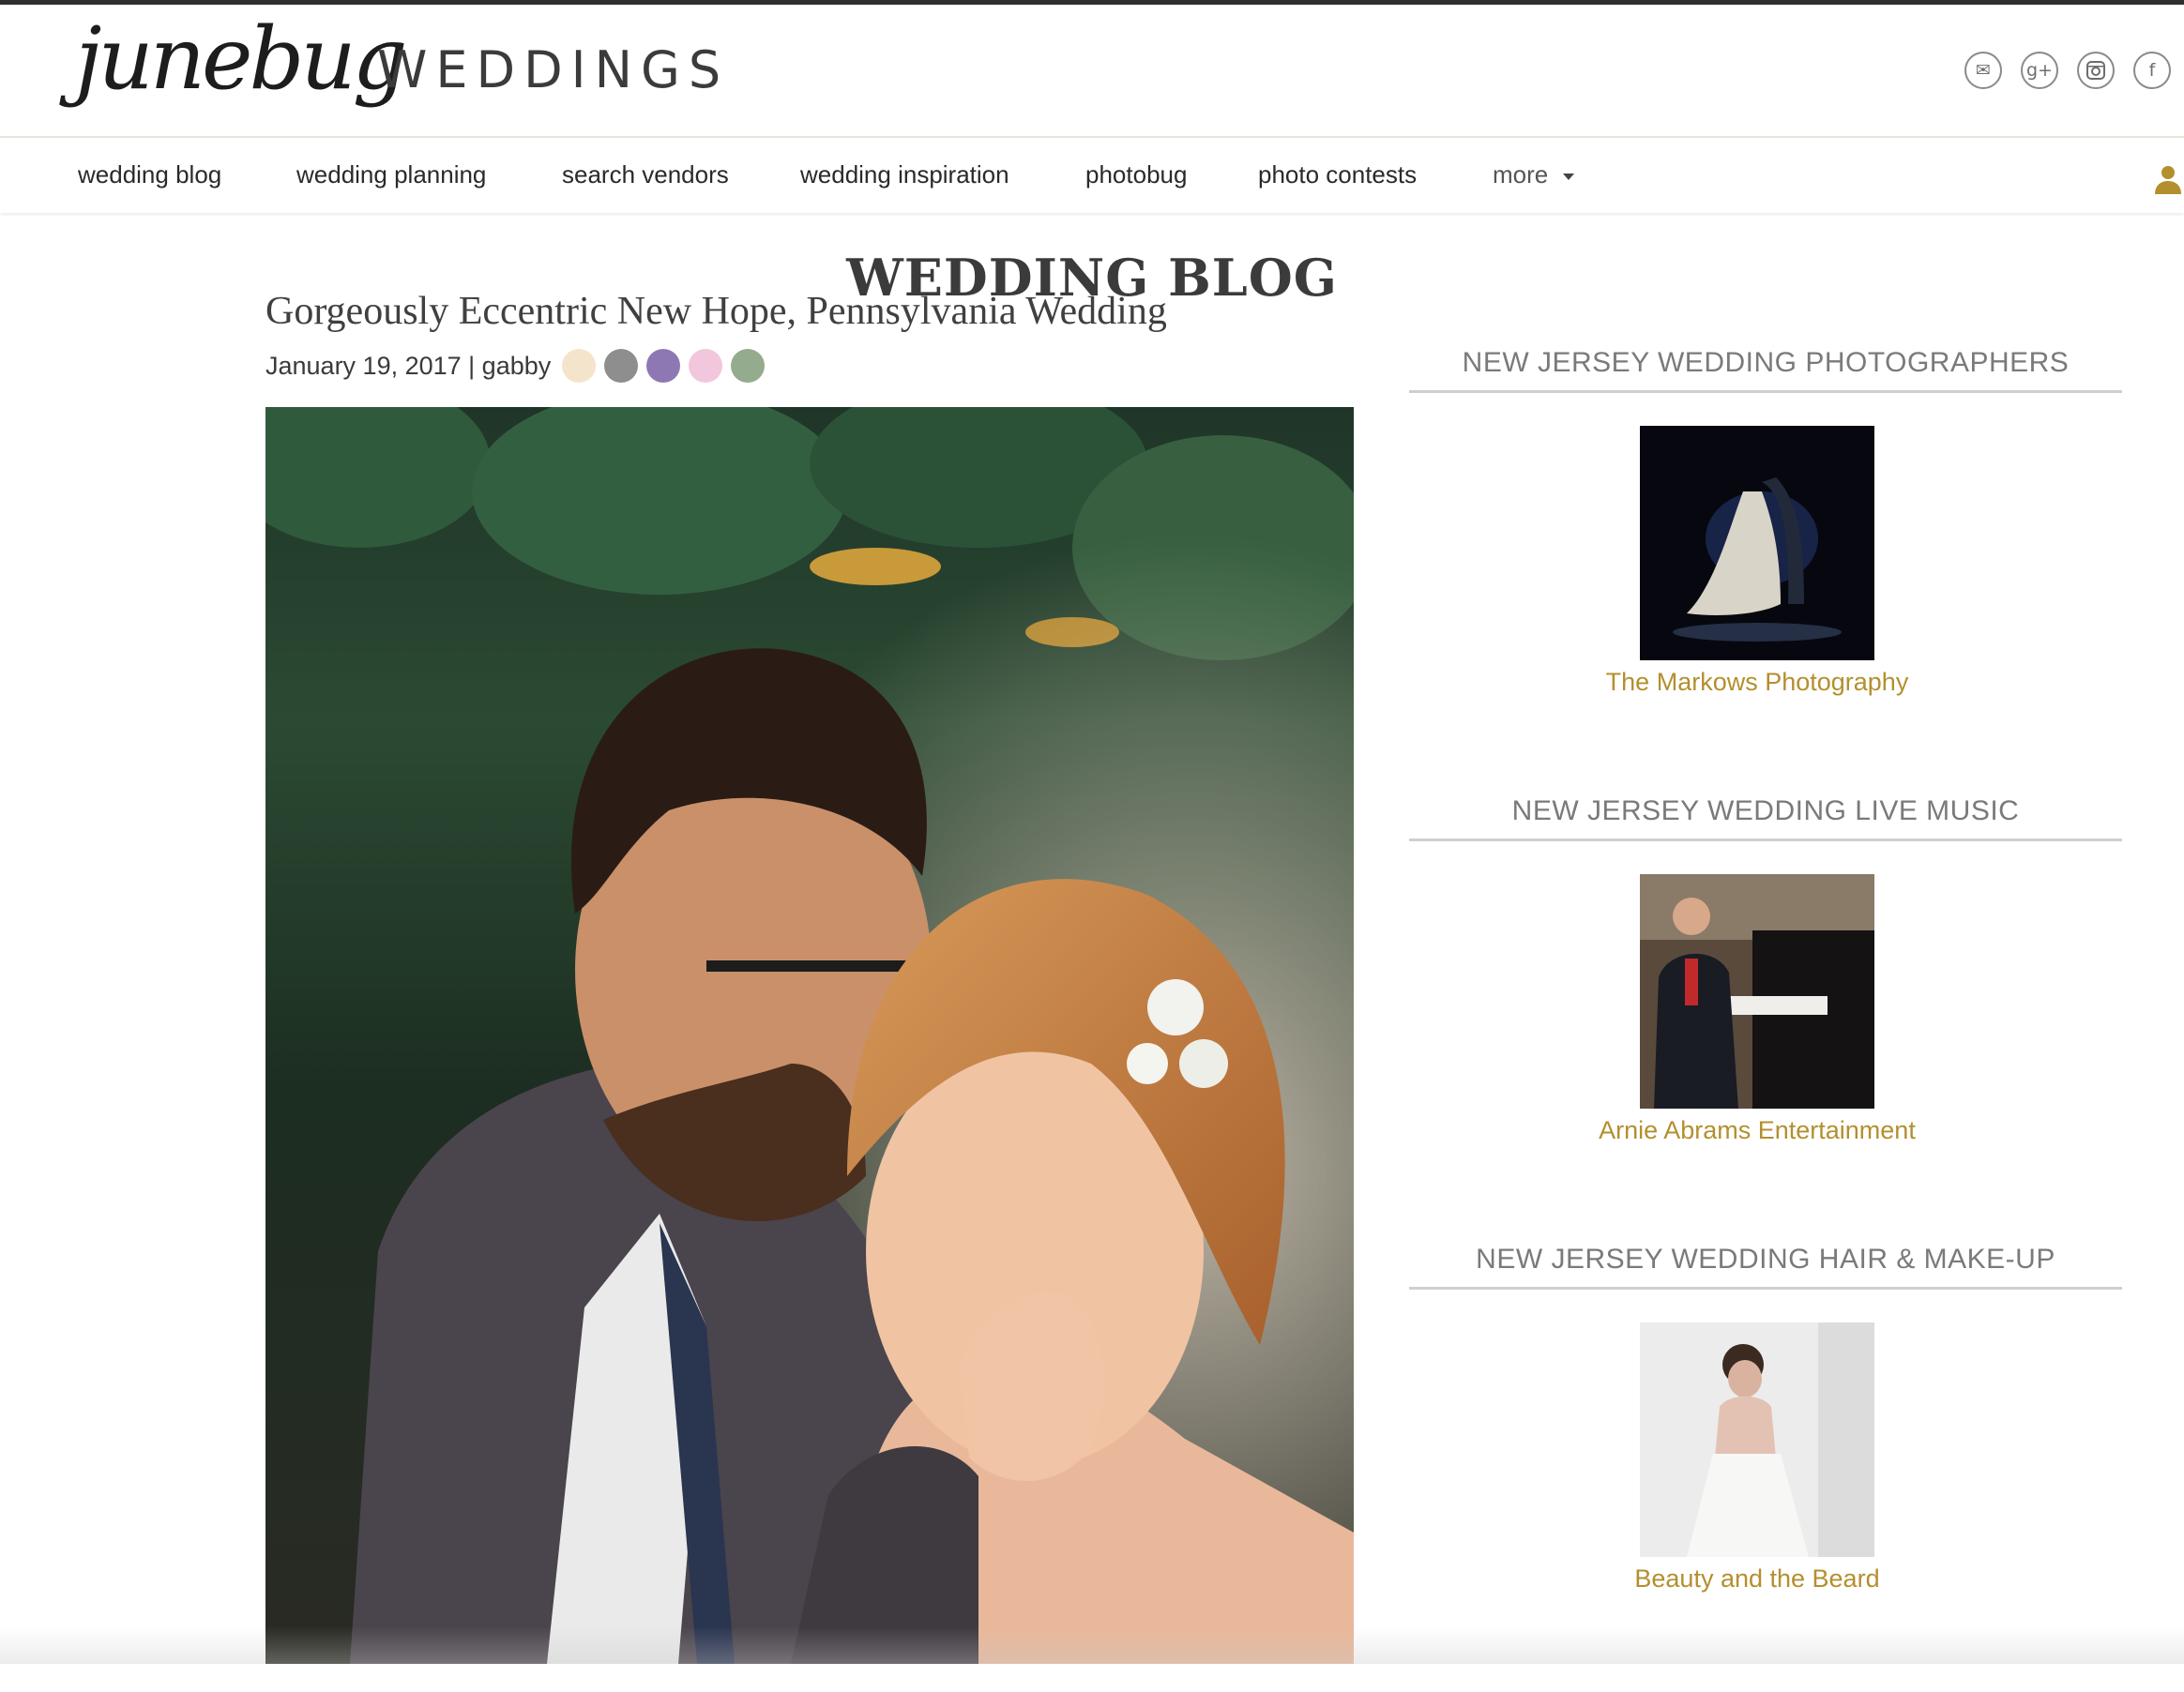 This screenshot has width=2184, height=1692. I want to click on nav-wedding-inspiration: wedding inspiration, so click(904, 175).